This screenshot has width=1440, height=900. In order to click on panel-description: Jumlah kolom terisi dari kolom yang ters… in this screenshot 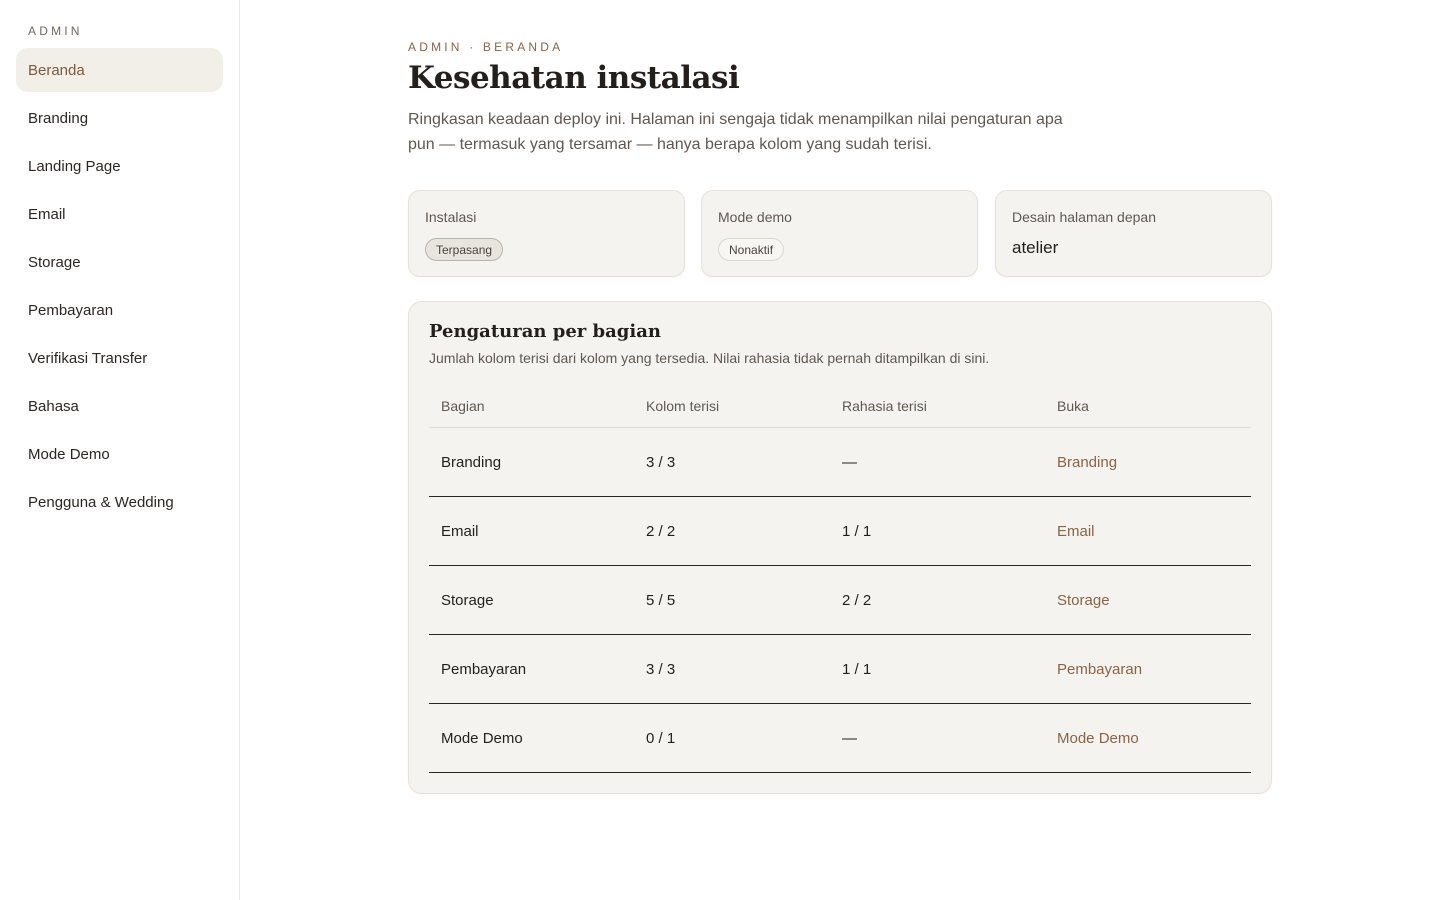, I will do `click(709, 358)`.